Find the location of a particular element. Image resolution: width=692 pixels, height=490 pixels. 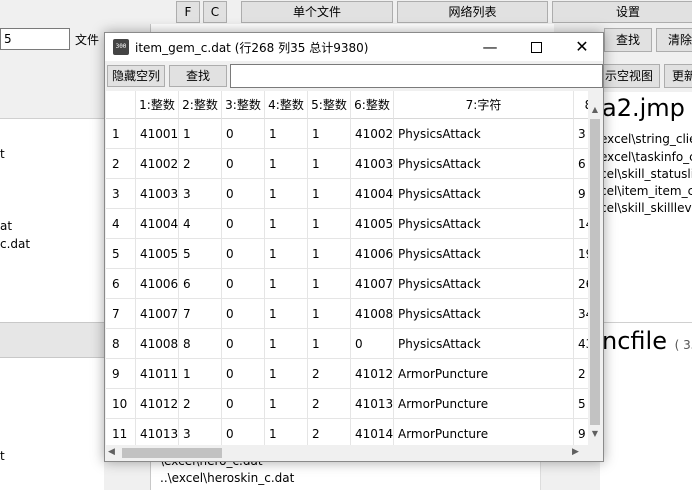

row-number: 8 is located at coordinates (121, 344).